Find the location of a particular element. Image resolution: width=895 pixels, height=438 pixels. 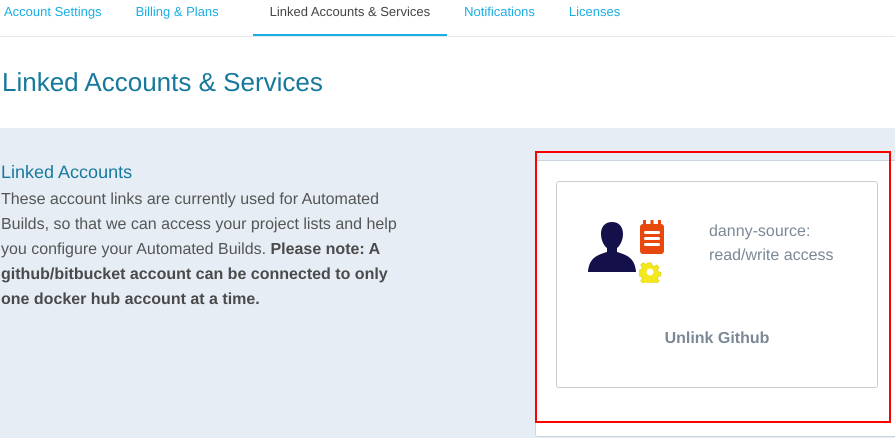

unlink-button: Unlink Github is located at coordinates (717, 339).